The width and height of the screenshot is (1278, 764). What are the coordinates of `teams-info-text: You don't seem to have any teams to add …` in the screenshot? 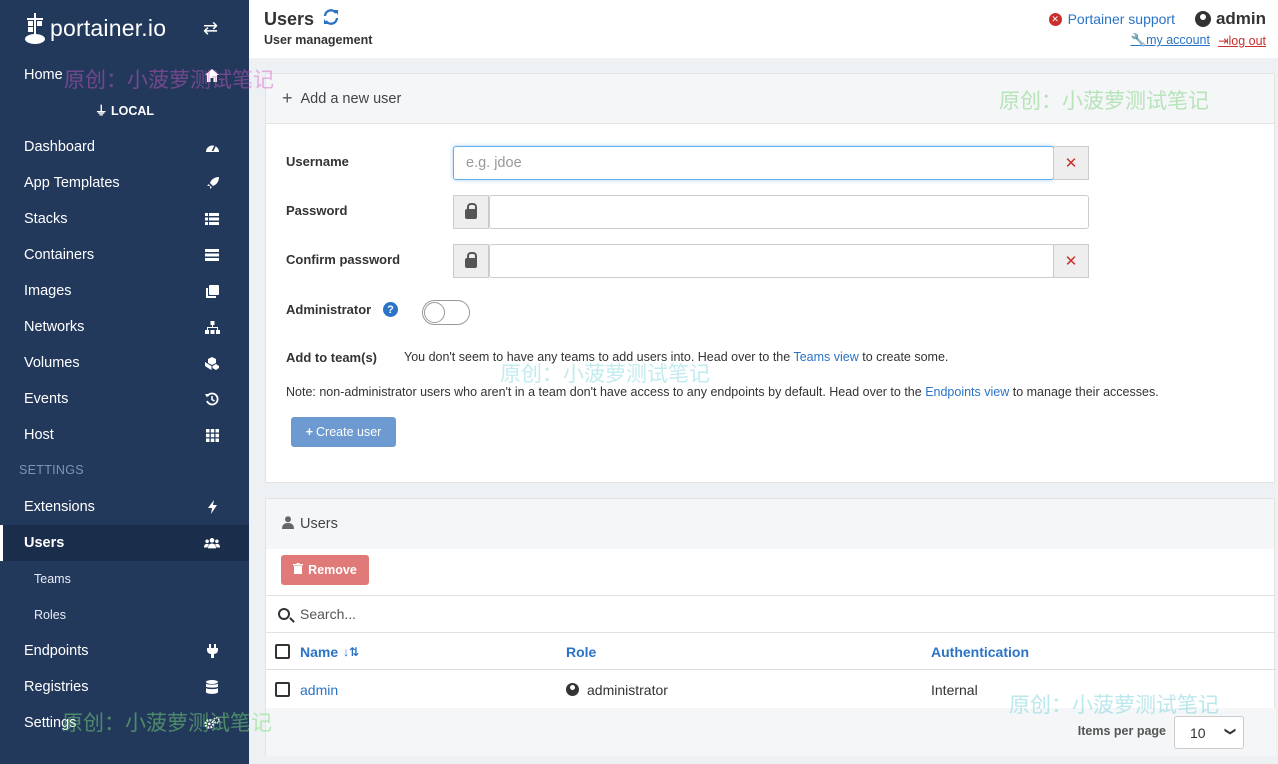 It's located at (676, 357).